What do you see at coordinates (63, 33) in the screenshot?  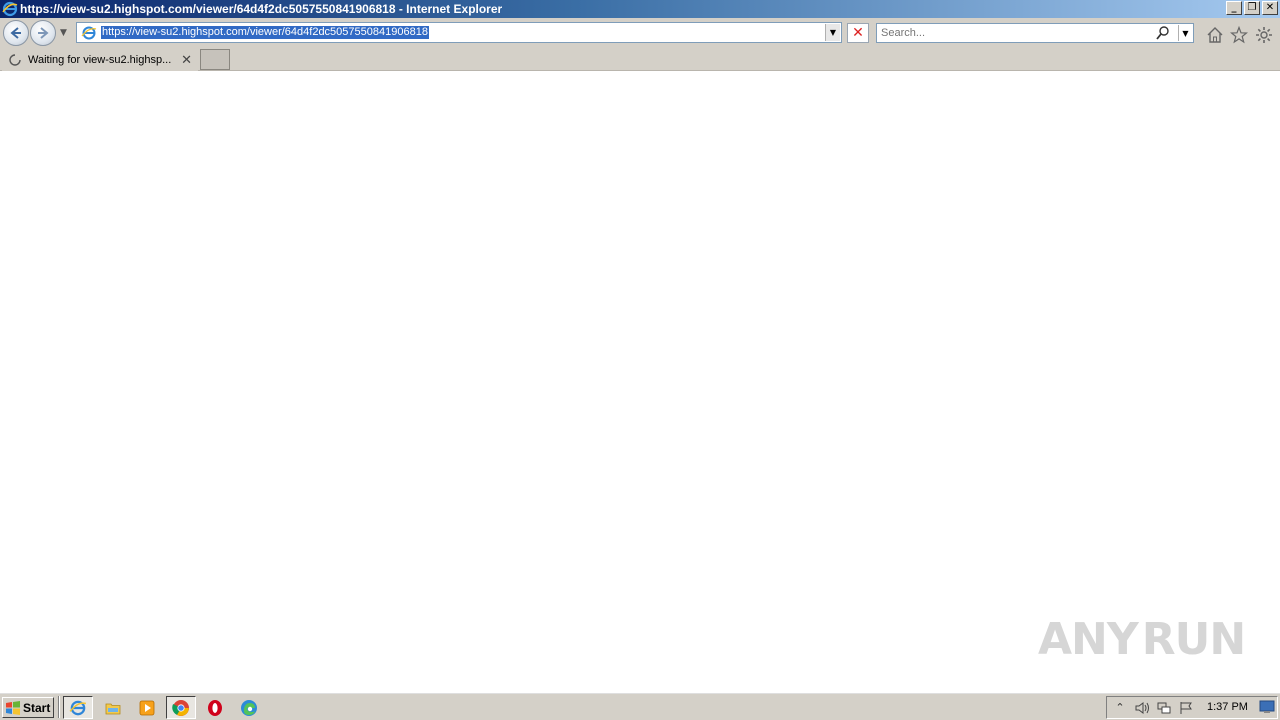 I see `history-dropdown-icon: ▼` at bounding box center [63, 33].